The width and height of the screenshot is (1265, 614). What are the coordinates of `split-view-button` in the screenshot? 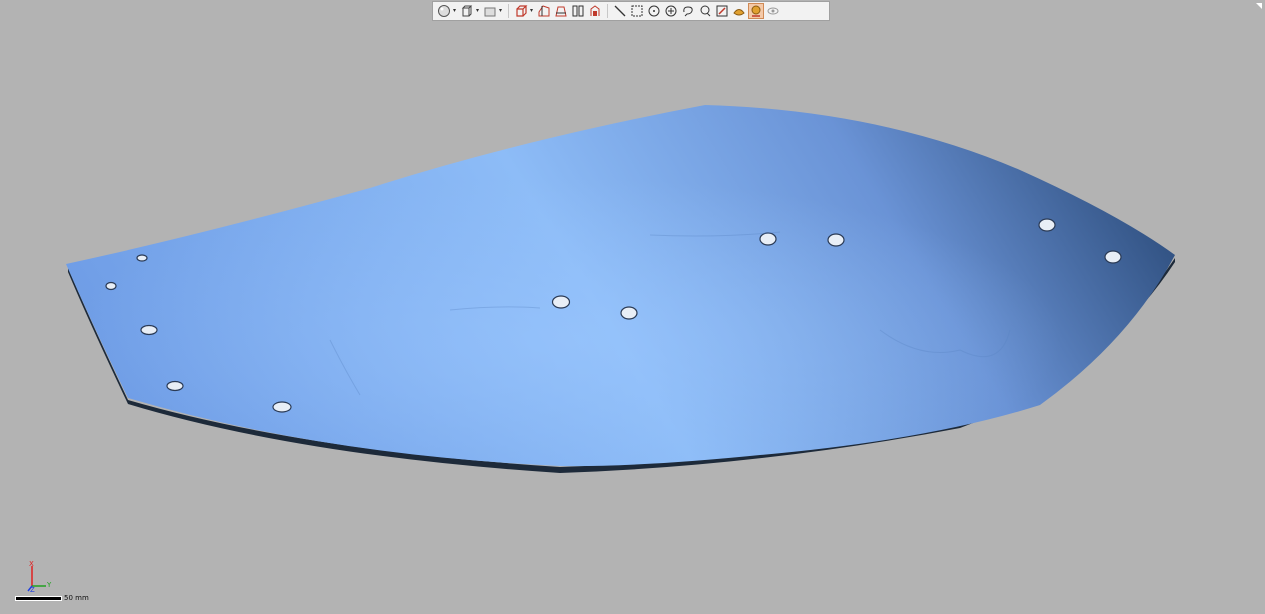 It's located at (578, 11).